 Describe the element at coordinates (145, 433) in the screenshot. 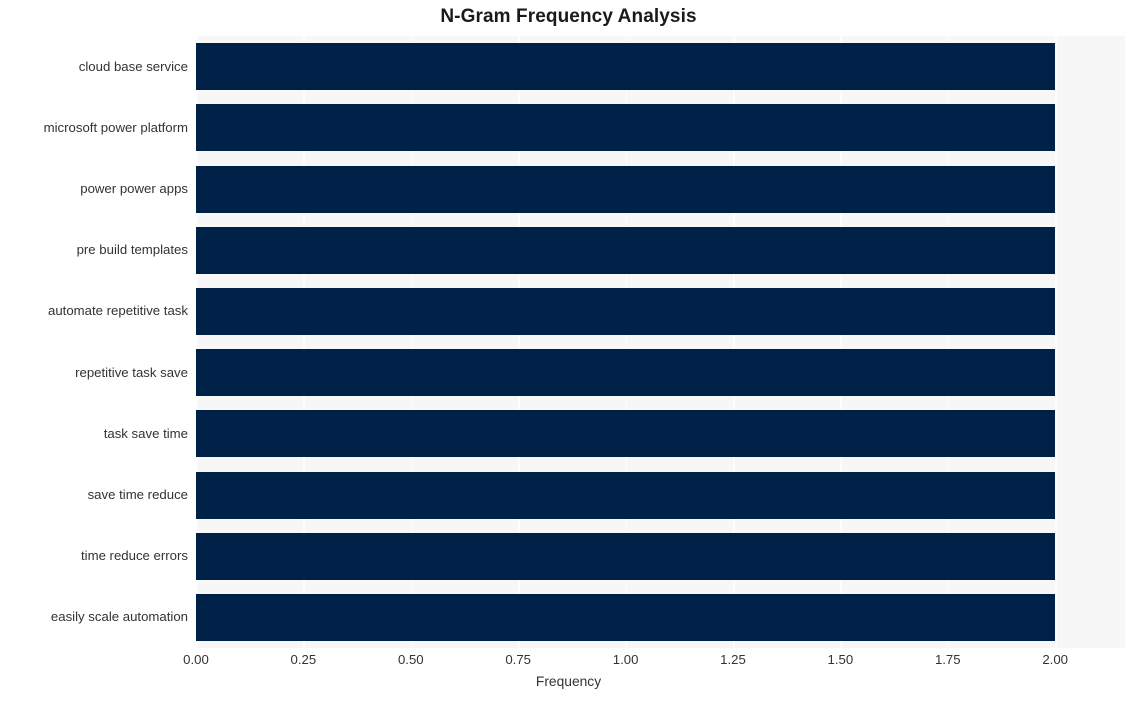

I see `y-axis-tick-label: task save time` at that location.